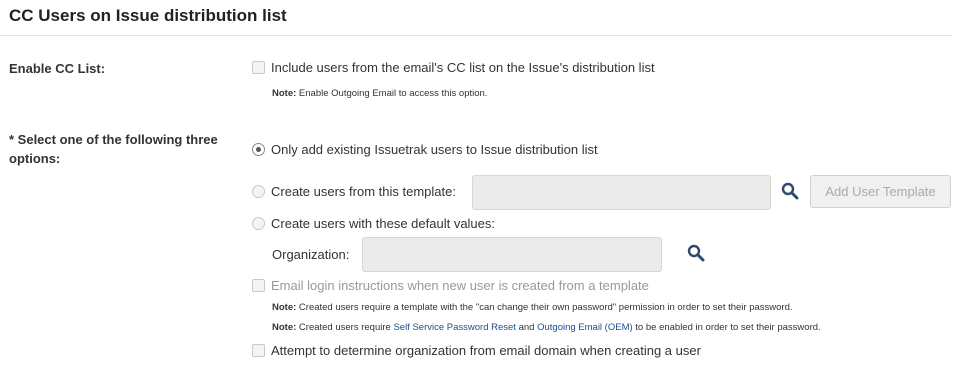 The height and width of the screenshot is (373, 956). What do you see at coordinates (344, 327) in the screenshot?
I see `note-text: Created users require` at bounding box center [344, 327].